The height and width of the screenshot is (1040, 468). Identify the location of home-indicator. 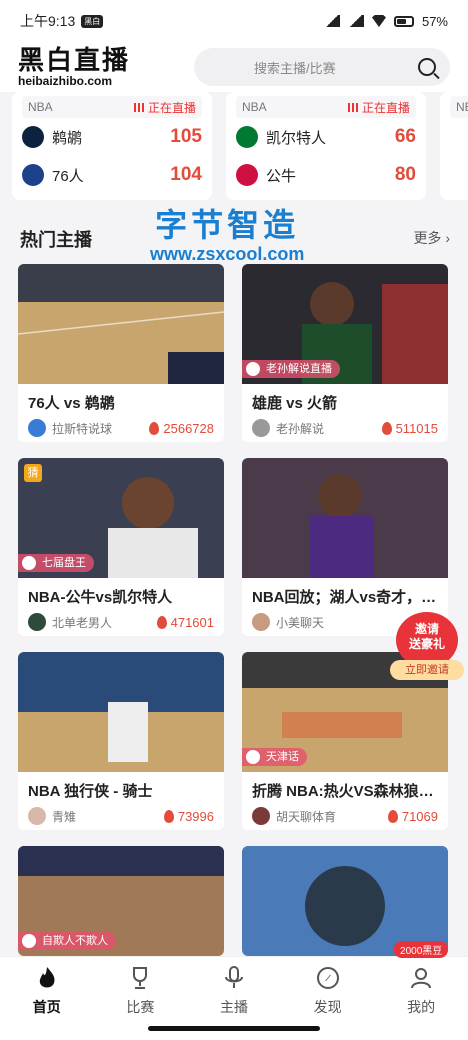
(234, 1028).